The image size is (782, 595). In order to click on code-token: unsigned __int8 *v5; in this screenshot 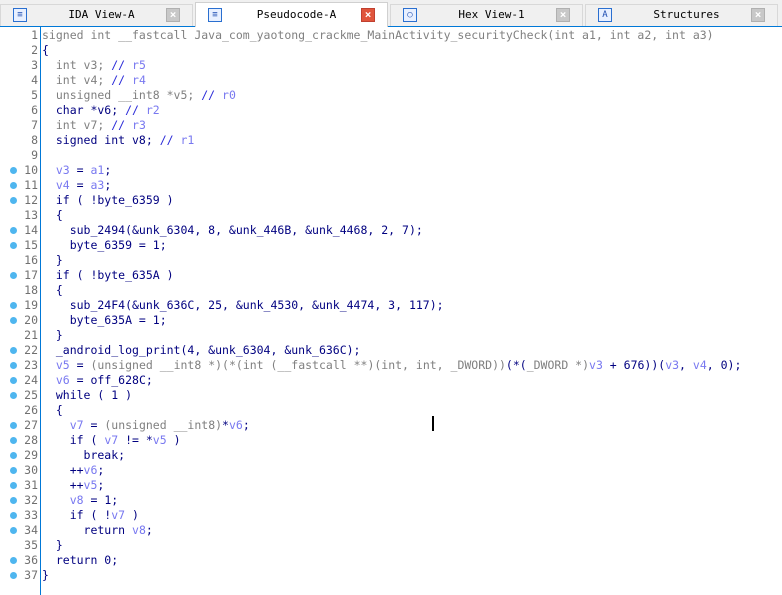, I will do `click(122, 95)`.